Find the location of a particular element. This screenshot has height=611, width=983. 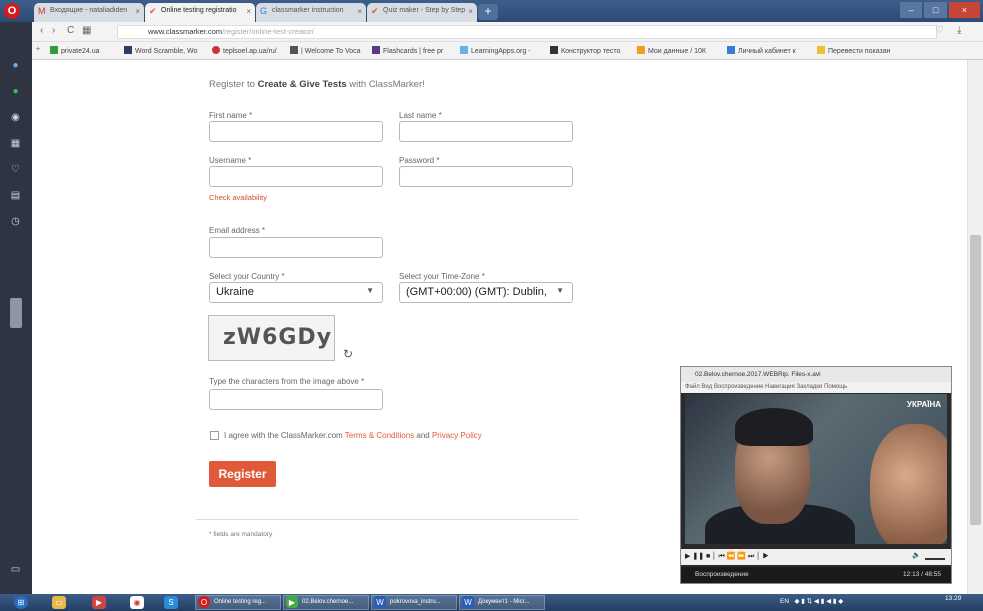

heading-bold: Create & Give Tests is located at coordinates (302, 84).